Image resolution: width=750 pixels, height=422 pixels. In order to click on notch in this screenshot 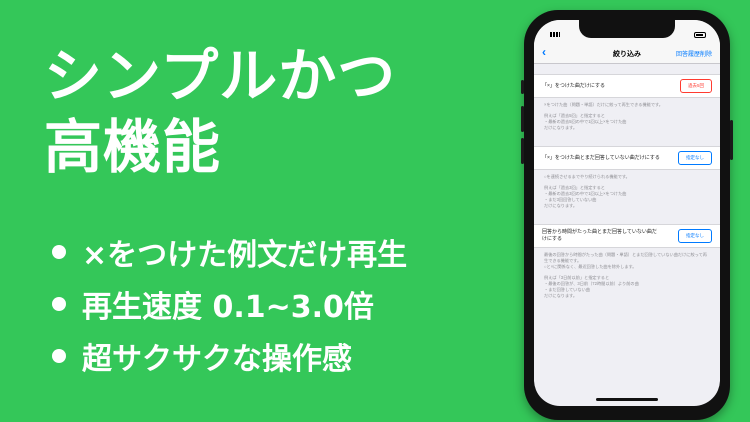, I will do `click(627, 29)`.